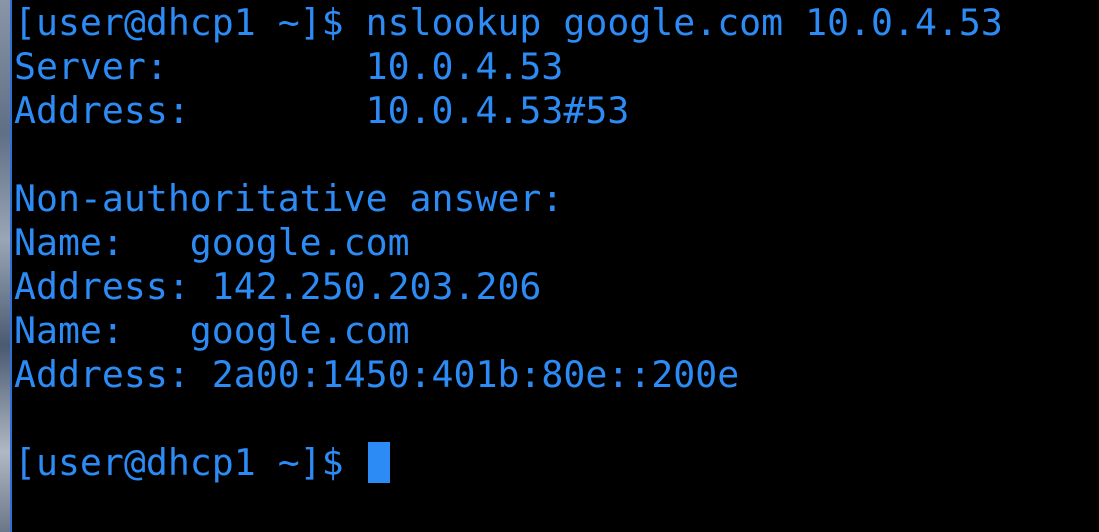 The width and height of the screenshot is (1099, 532). I want to click on prompt-line: [user@dhcp1 ~]$, so click(202, 463).